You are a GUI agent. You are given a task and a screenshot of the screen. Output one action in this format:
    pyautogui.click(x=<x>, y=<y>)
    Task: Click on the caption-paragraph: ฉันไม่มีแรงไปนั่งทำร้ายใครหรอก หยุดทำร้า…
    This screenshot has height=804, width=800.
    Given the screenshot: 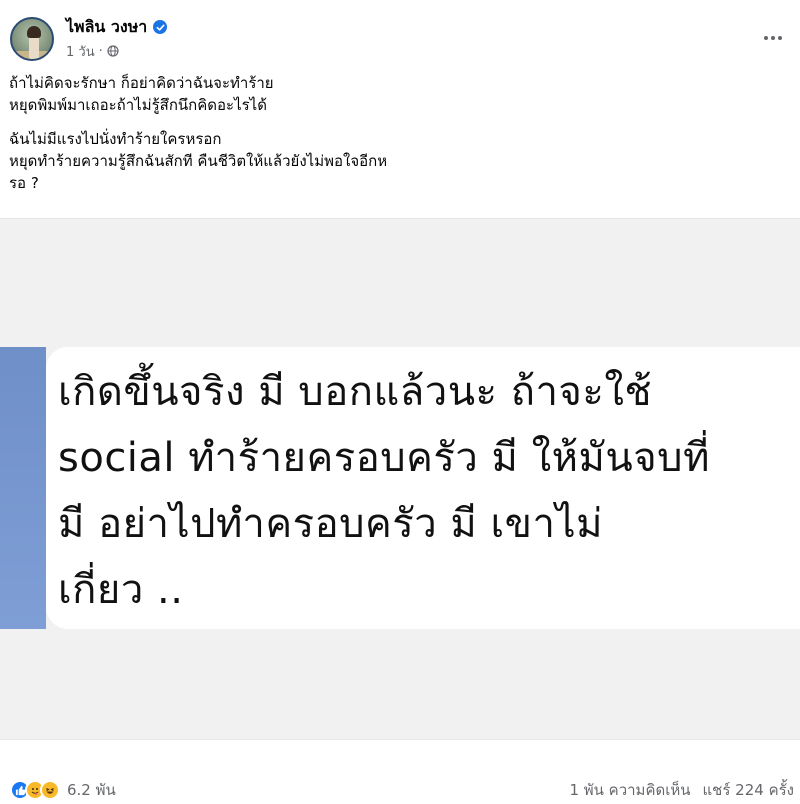 What is the action you would take?
    pyautogui.click(x=198, y=161)
    